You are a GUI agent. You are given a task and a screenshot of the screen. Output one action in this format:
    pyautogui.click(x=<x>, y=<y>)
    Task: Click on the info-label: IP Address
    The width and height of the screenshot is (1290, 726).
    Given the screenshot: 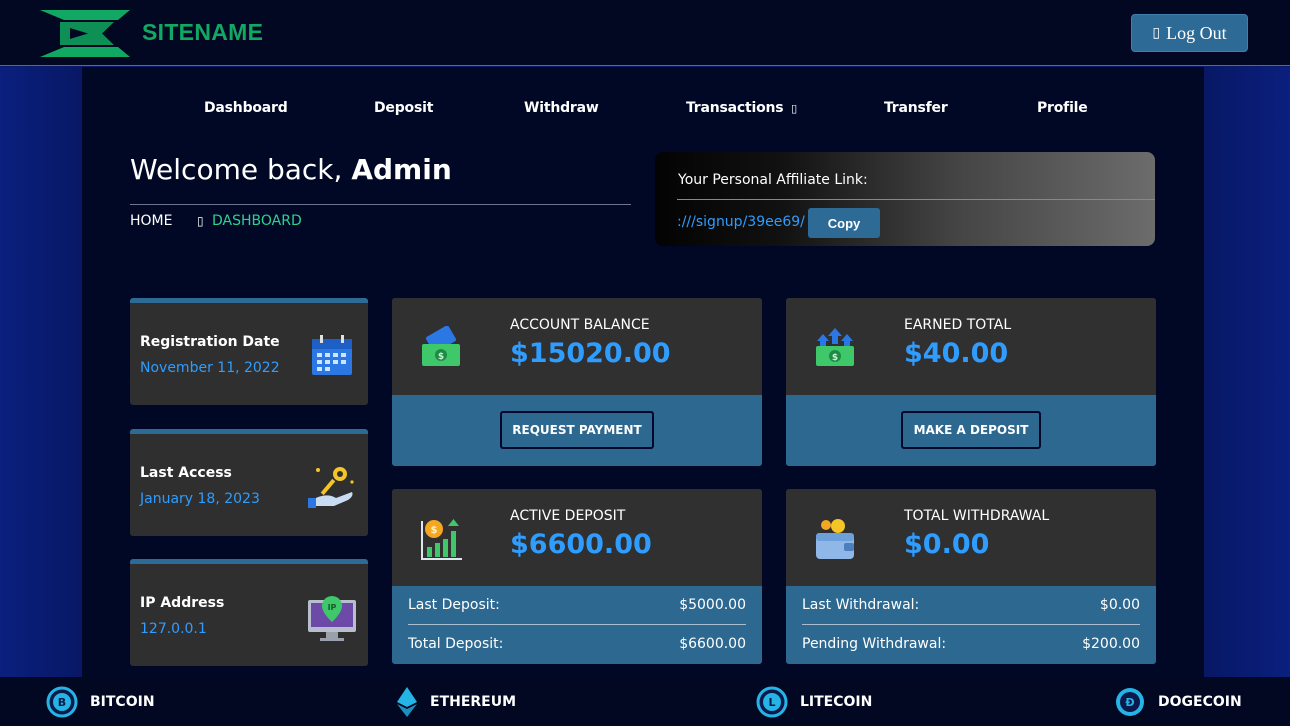 What is the action you would take?
    pyautogui.click(x=182, y=603)
    